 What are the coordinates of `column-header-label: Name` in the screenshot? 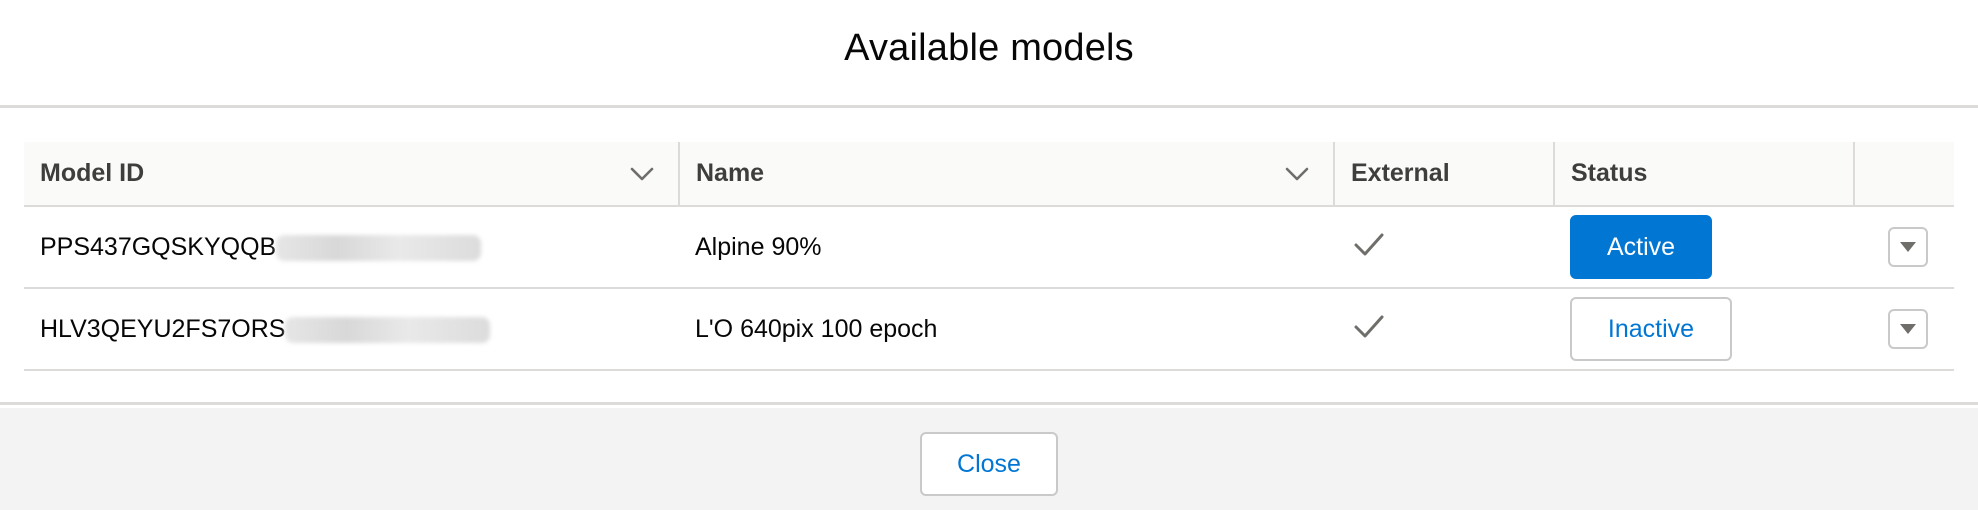 It's located at (730, 173).